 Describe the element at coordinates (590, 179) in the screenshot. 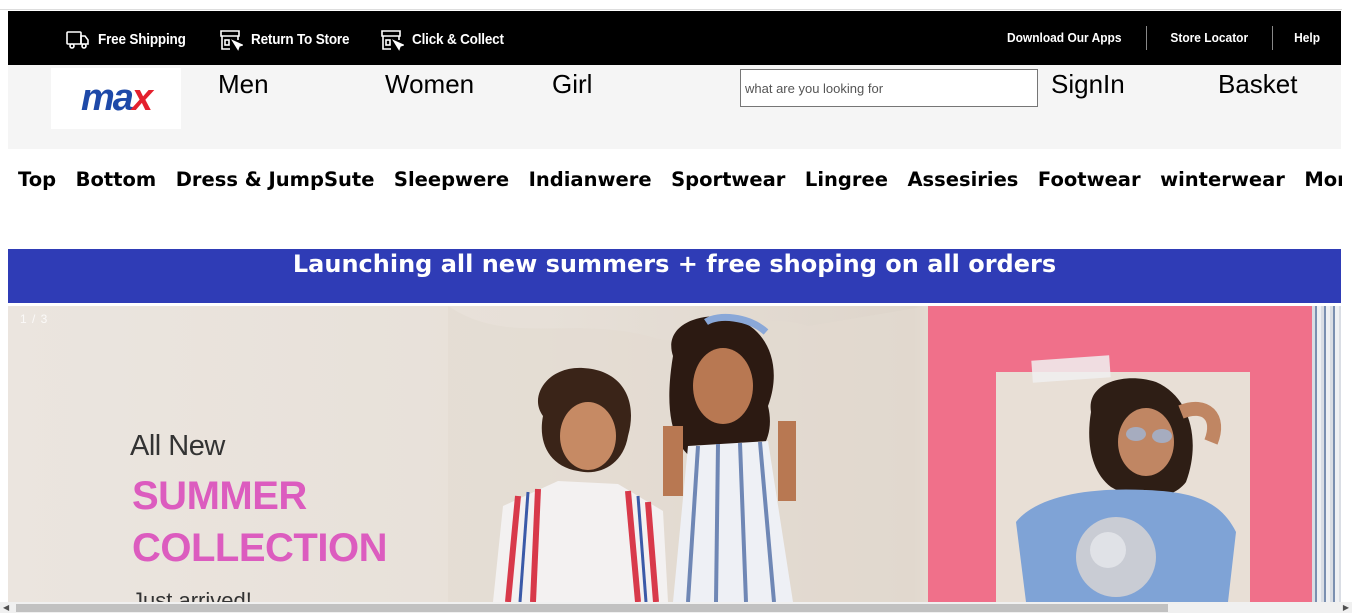

I see `category-indianwear: Indianwere` at that location.